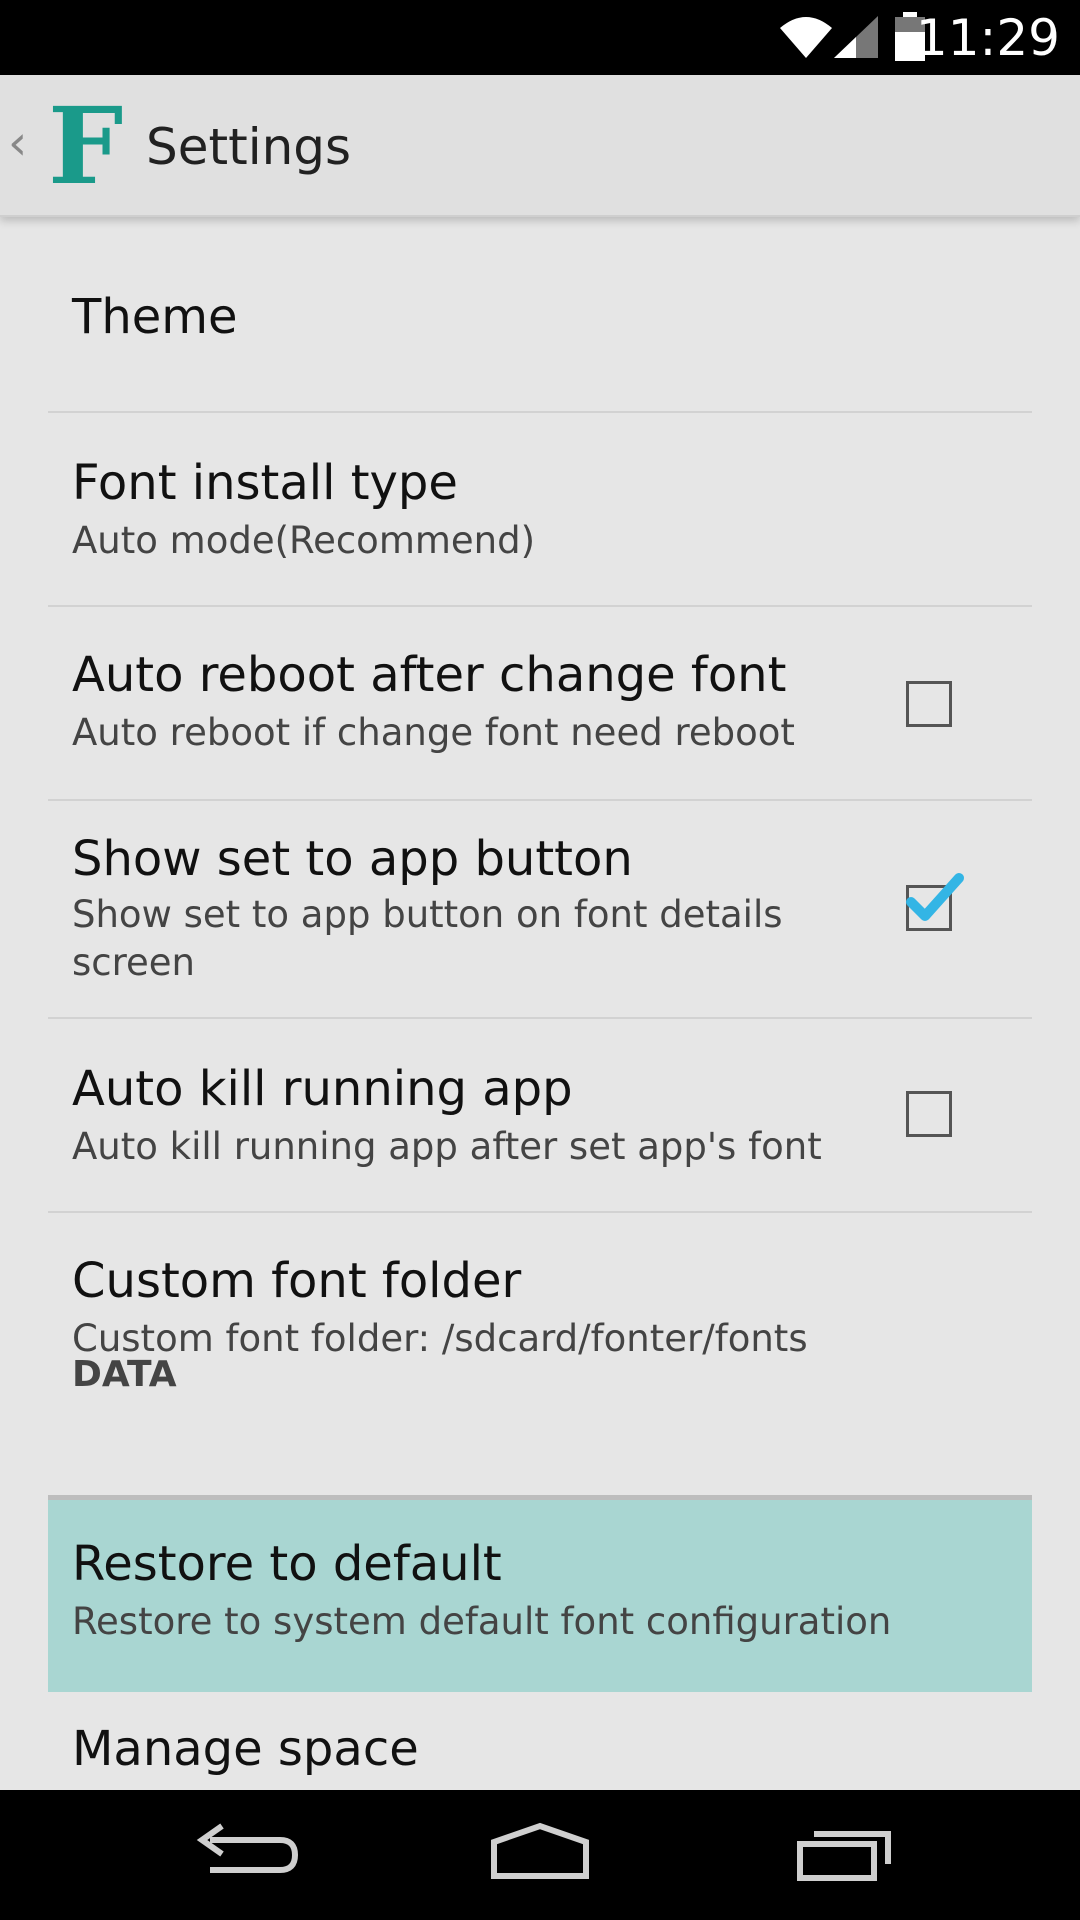 The image size is (1080, 1920). What do you see at coordinates (124, 1374) in the screenshot?
I see `section-header-data: DATA` at bounding box center [124, 1374].